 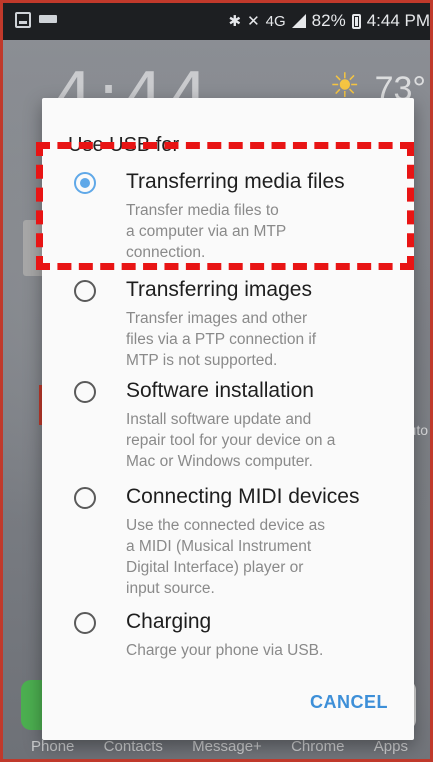 What do you see at coordinates (298, 21) in the screenshot?
I see `signal-icon` at bounding box center [298, 21].